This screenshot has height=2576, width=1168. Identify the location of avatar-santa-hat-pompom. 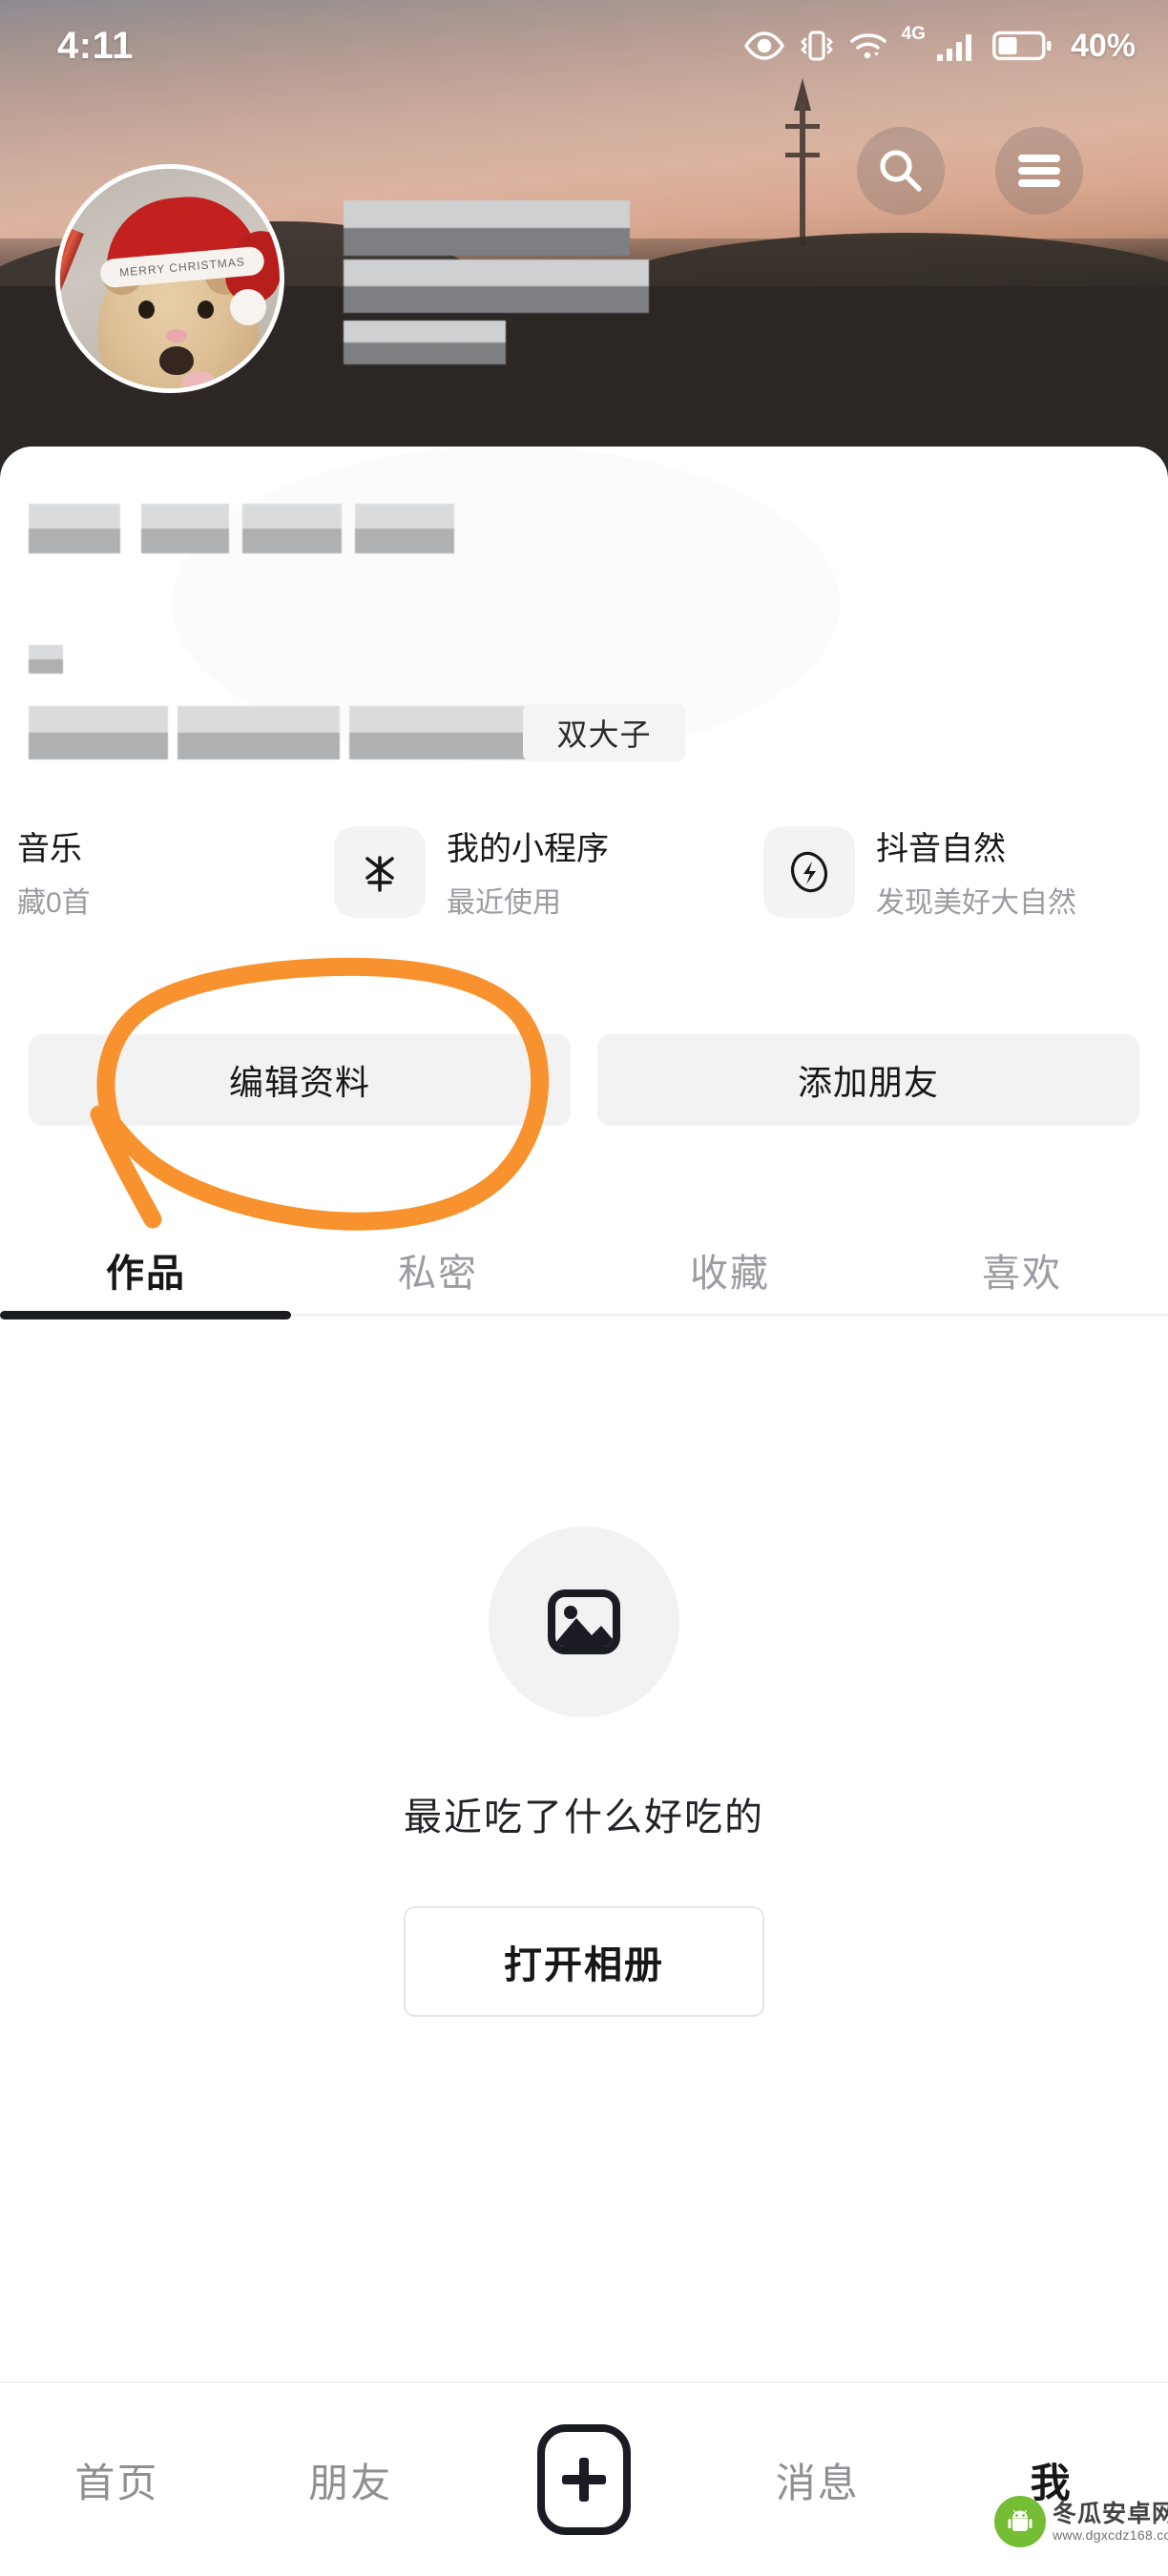
(248, 307).